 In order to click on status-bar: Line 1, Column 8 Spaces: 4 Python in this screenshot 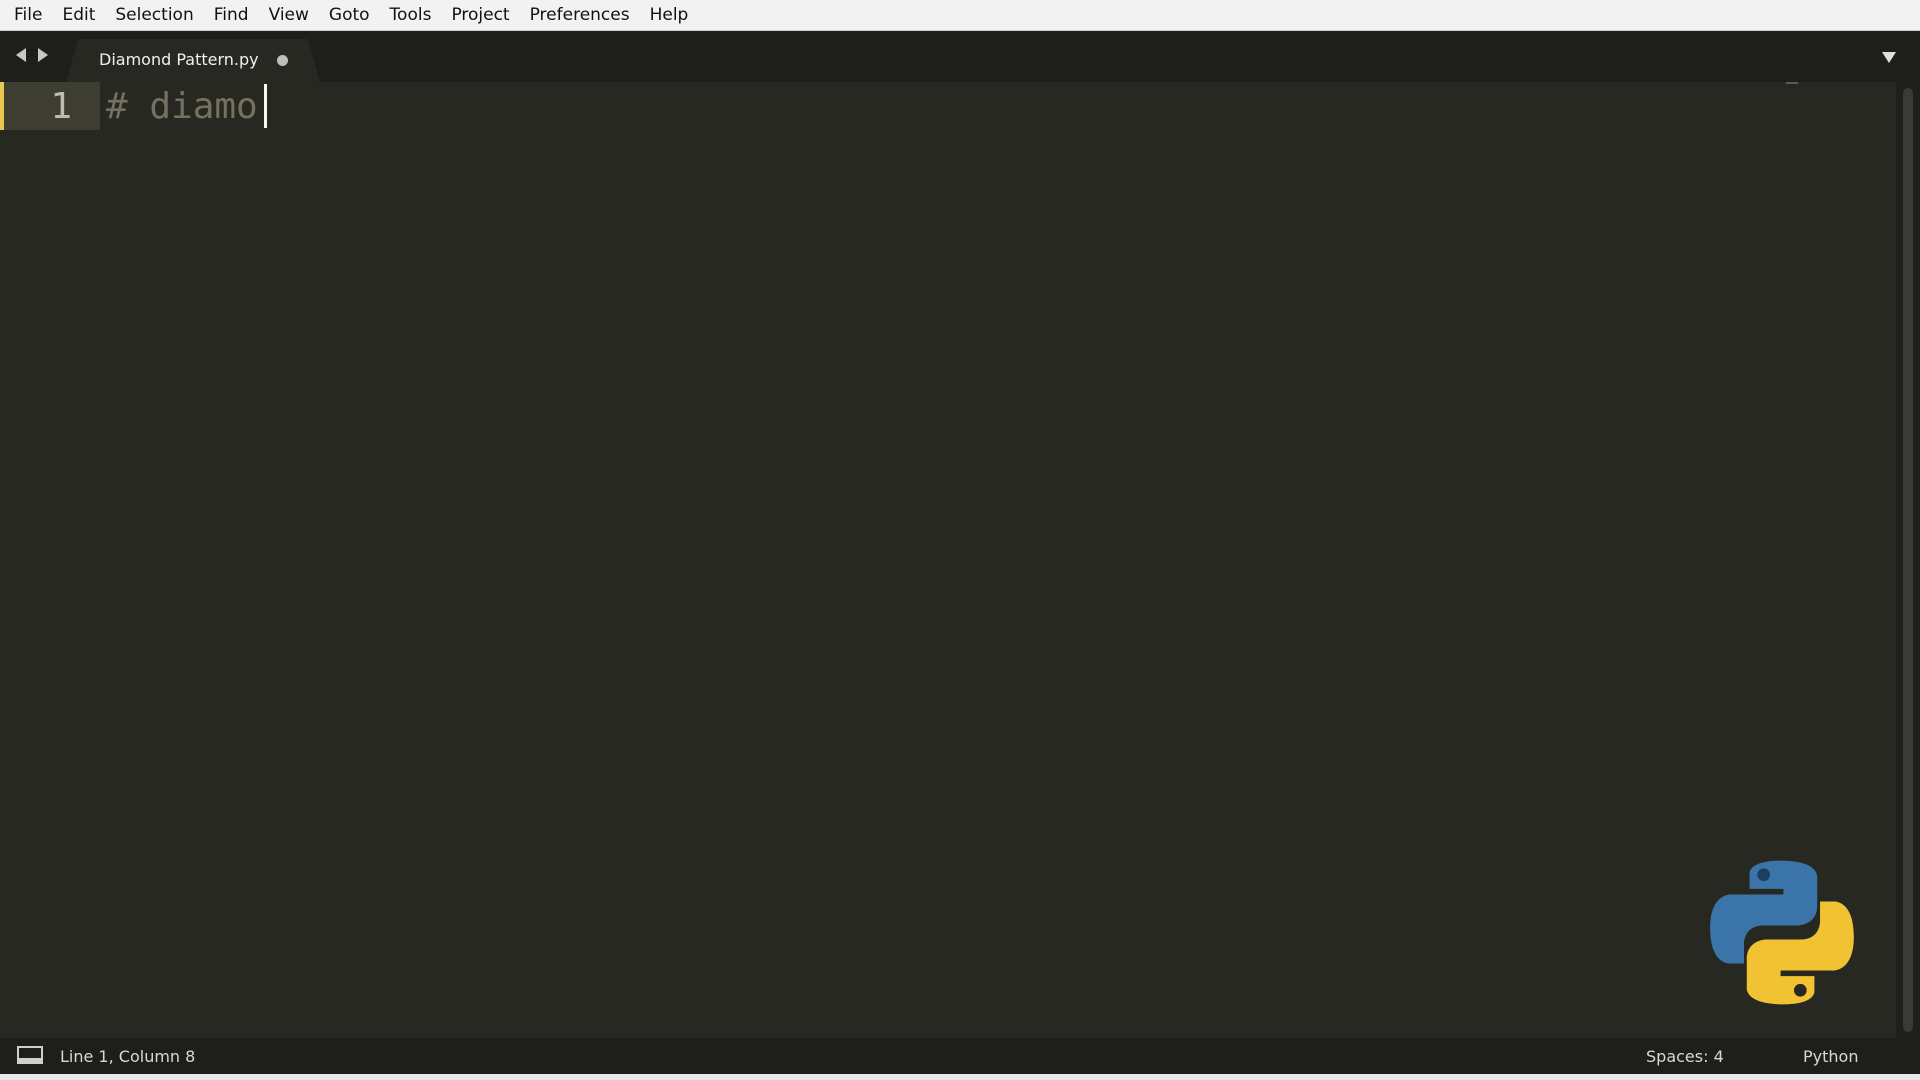, I will do `click(960, 1056)`.